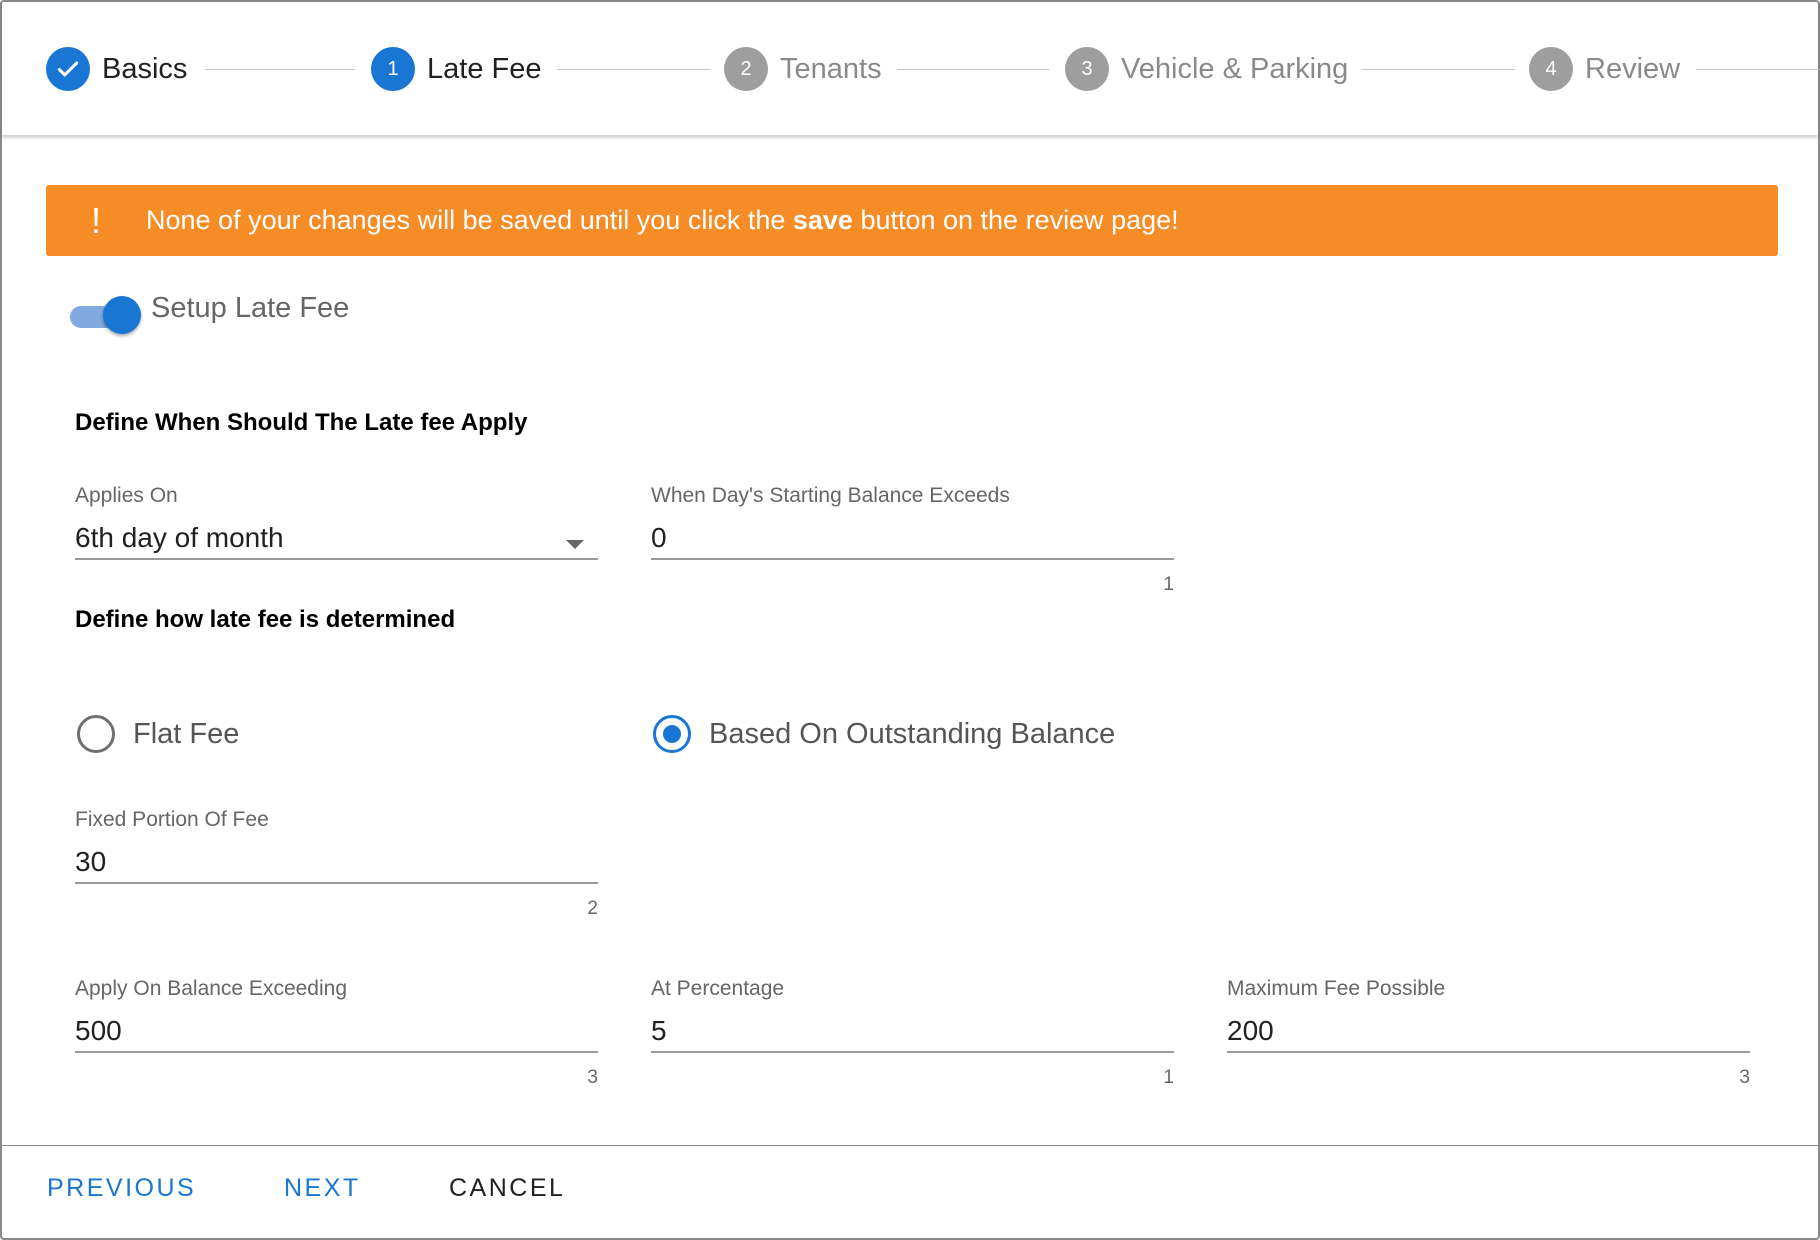 The height and width of the screenshot is (1240, 1820). Describe the element at coordinates (322, 1188) in the screenshot. I see `next-button: NEXT` at that location.